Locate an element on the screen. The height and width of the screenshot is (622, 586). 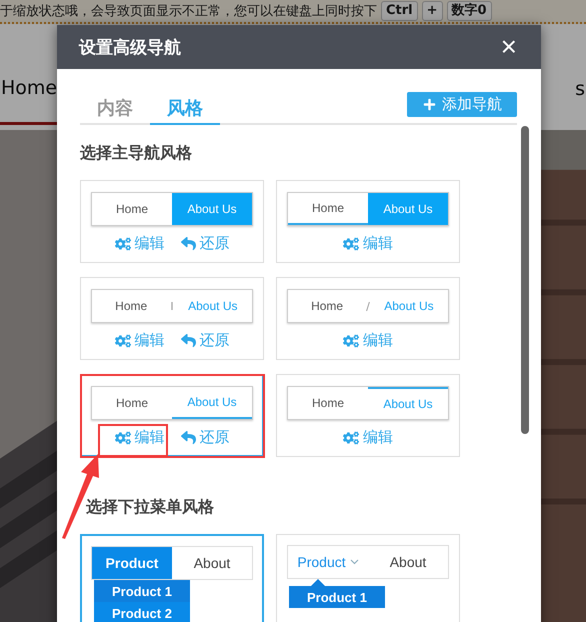
separator: I is located at coordinates (172, 306).